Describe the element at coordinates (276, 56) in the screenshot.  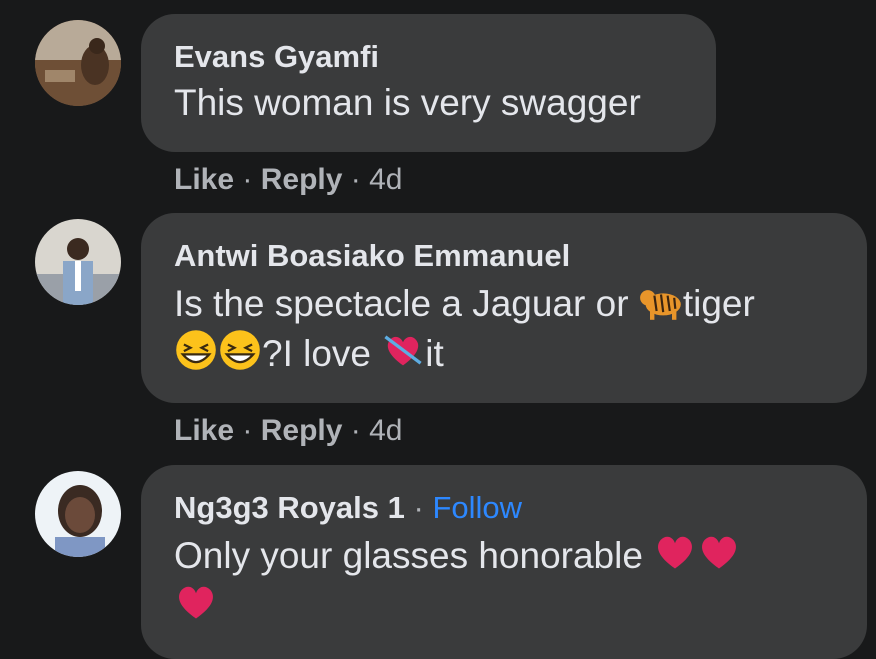
I see `author-name: Evans Gyamfi` at that location.